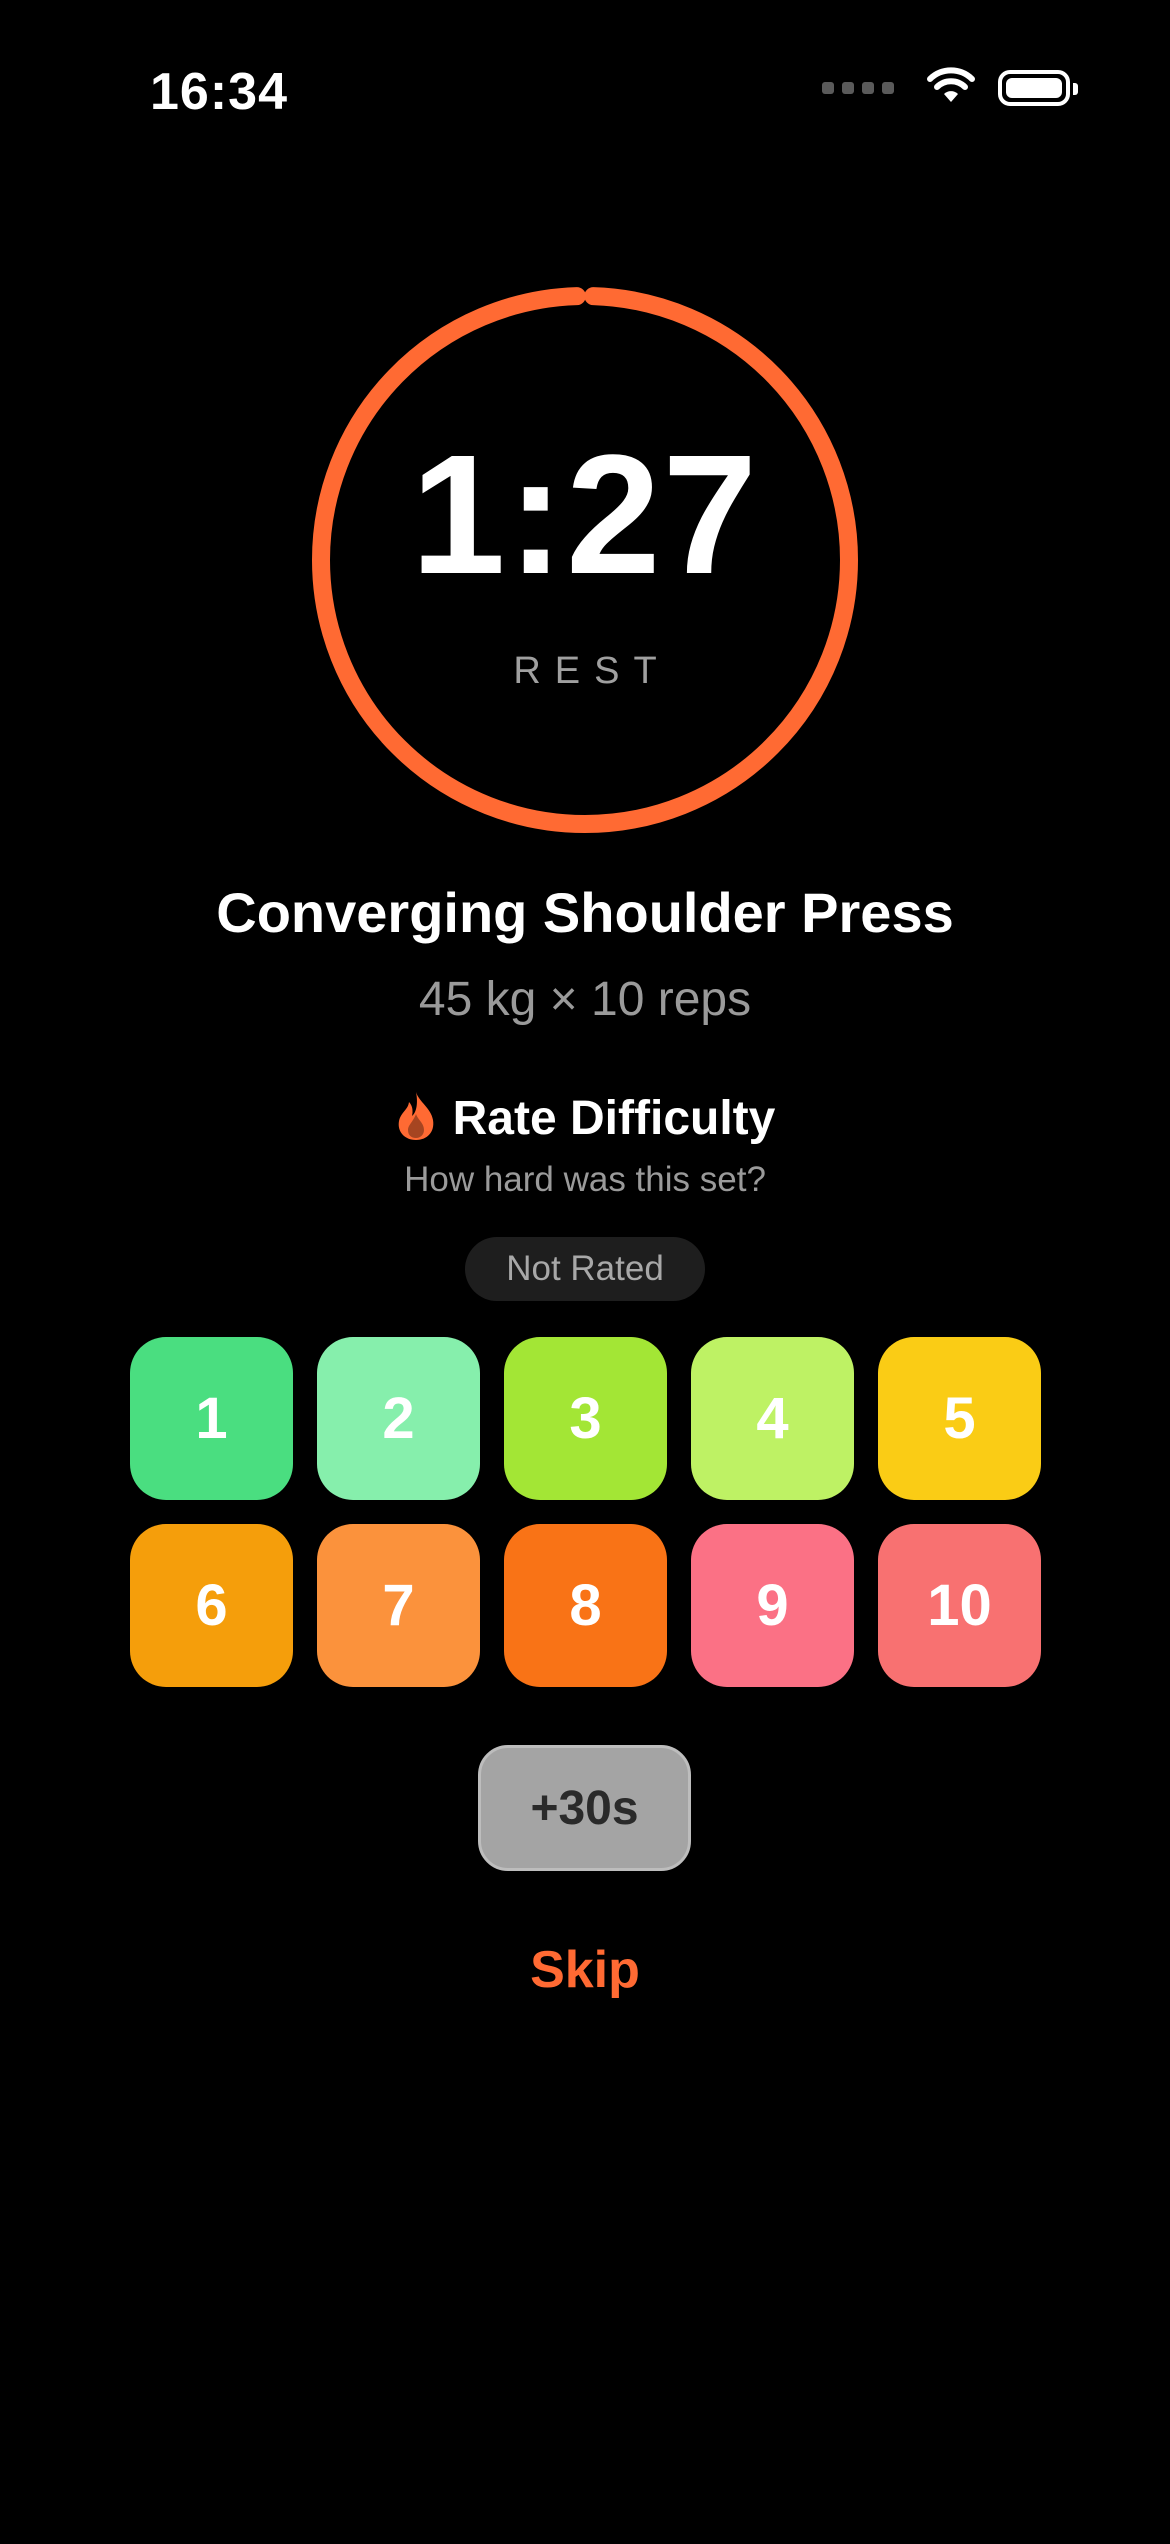 The image size is (1170, 2544). What do you see at coordinates (211, 1605) in the screenshot?
I see `rating-button-6: 6` at bounding box center [211, 1605].